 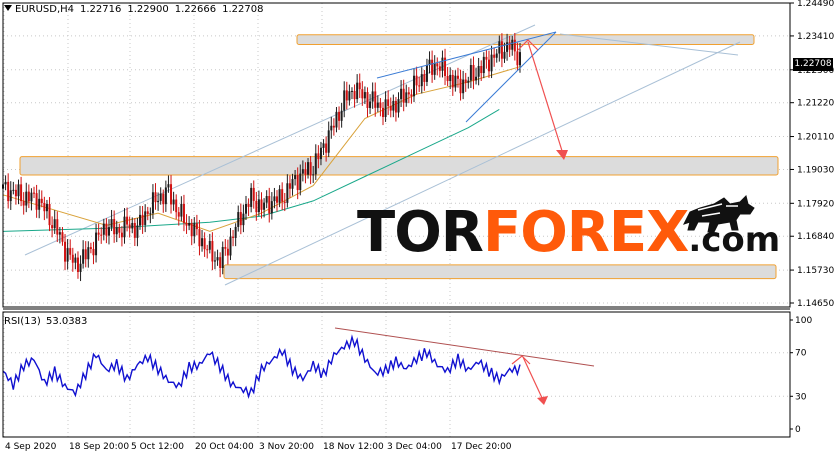 I want to click on lower-trend-line, so click(x=511, y=77).